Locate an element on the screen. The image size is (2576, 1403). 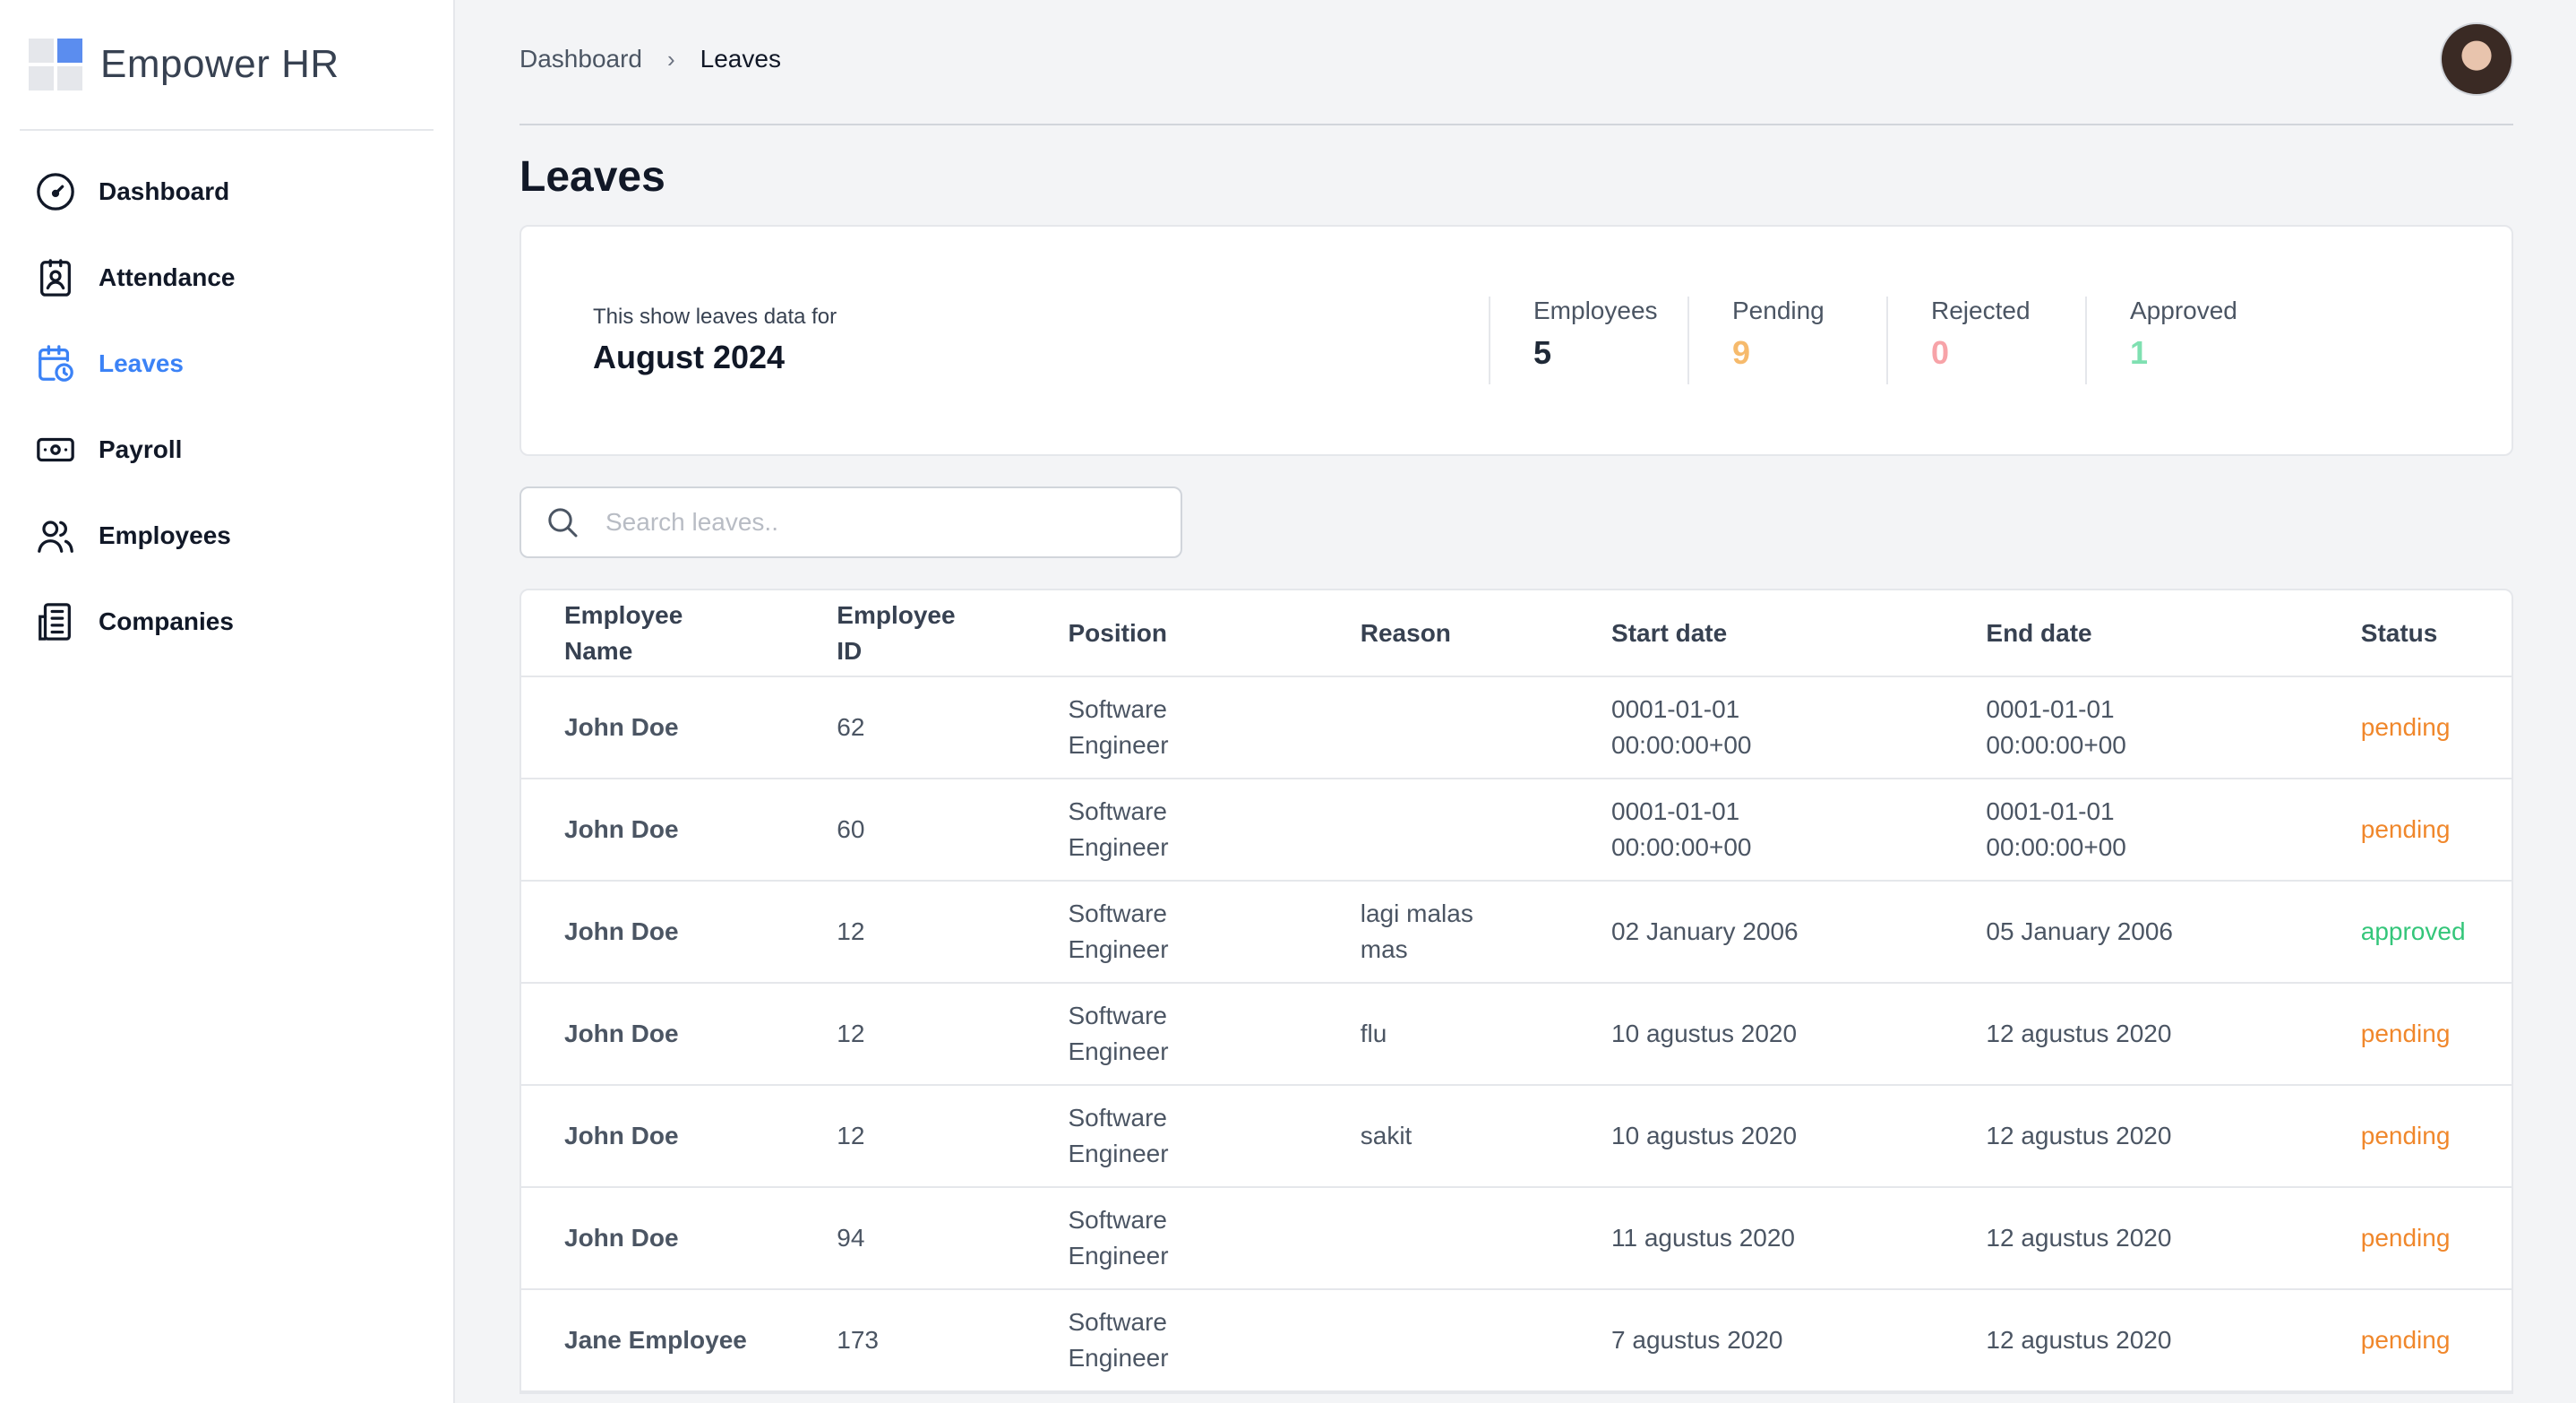
column-header-employee-name: Employee Name is located at coordinates (657, 633).